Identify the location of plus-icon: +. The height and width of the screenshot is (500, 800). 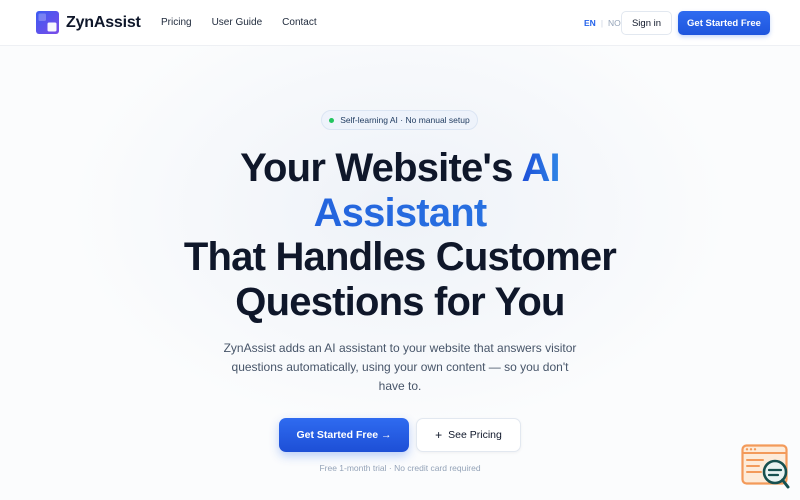
(439, 435).